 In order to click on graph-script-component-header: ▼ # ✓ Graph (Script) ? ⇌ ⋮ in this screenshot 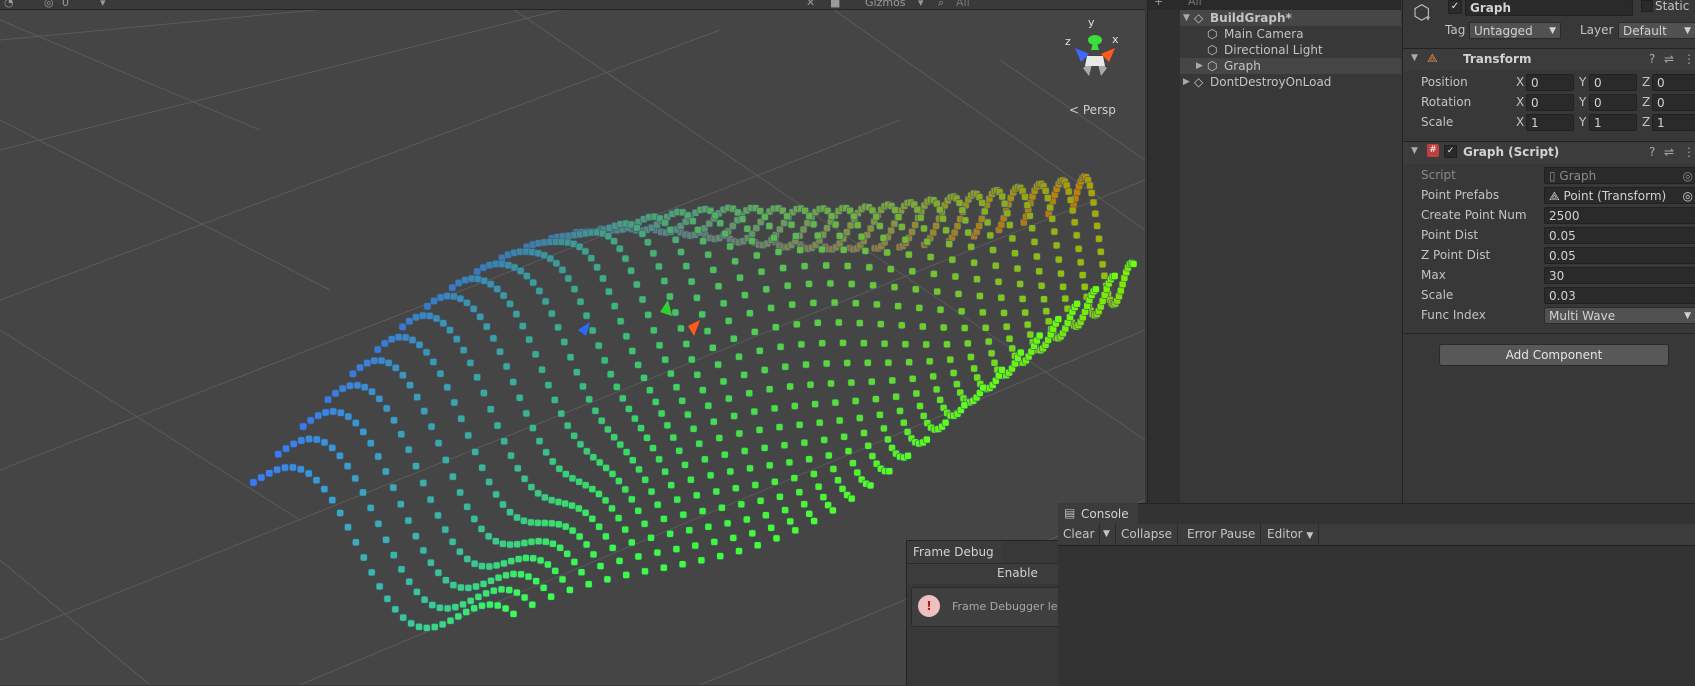, I will do `click(1549, 152)`.